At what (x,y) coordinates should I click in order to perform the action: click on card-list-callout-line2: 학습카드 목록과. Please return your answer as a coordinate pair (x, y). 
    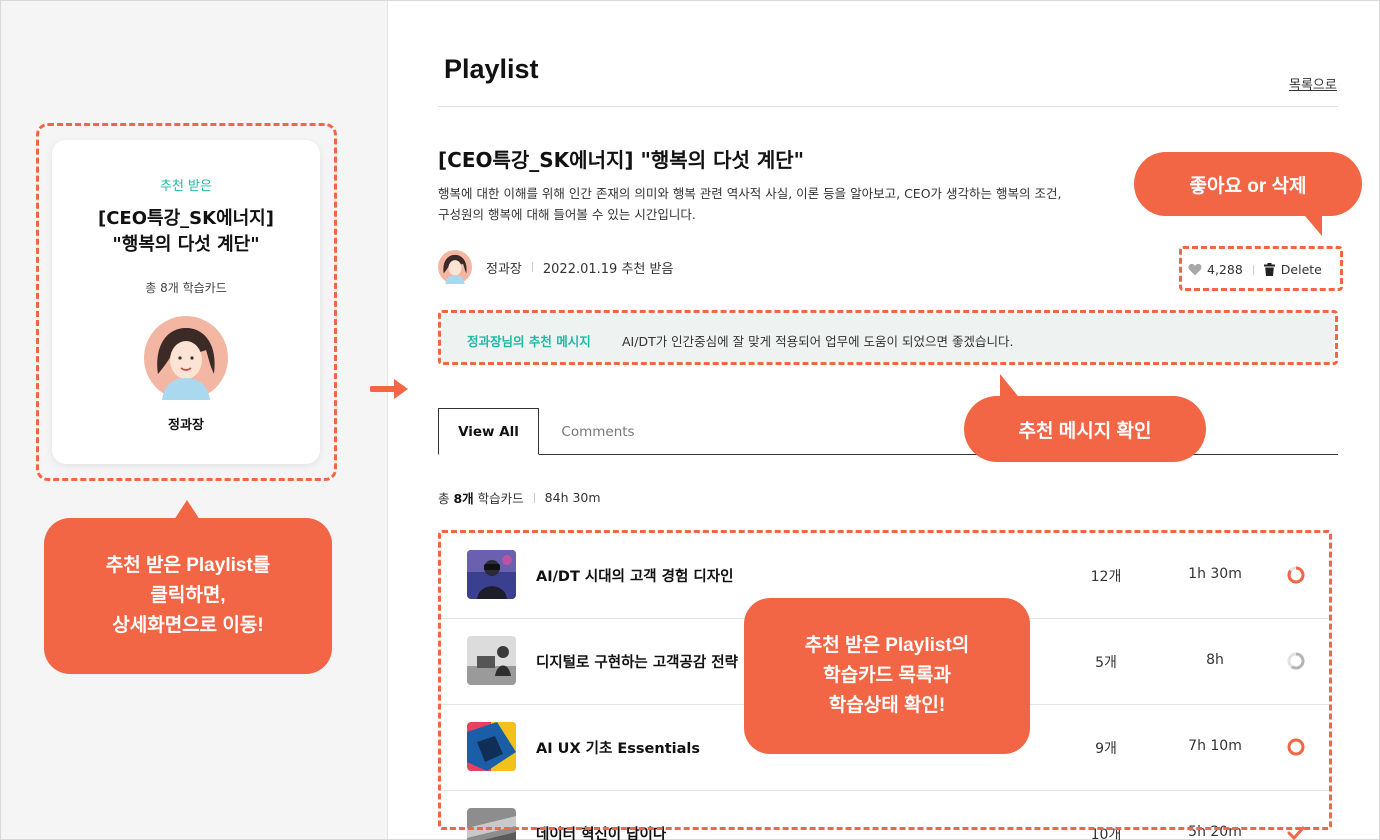
    Looking at the image, I should click on (887, 675).